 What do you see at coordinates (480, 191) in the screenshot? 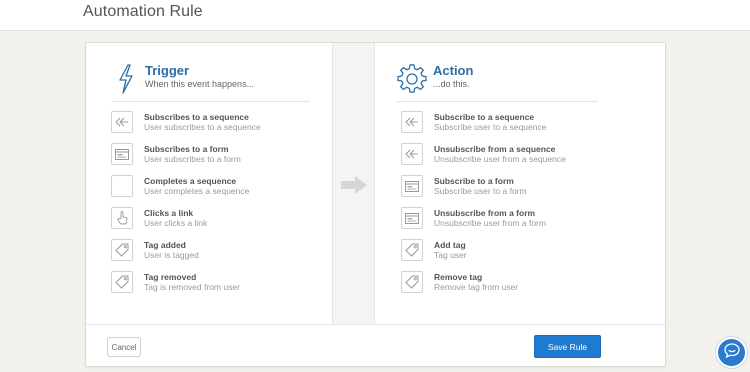
I see `item-desc: Subscribe user to a form` at bounding box center [480, 191].